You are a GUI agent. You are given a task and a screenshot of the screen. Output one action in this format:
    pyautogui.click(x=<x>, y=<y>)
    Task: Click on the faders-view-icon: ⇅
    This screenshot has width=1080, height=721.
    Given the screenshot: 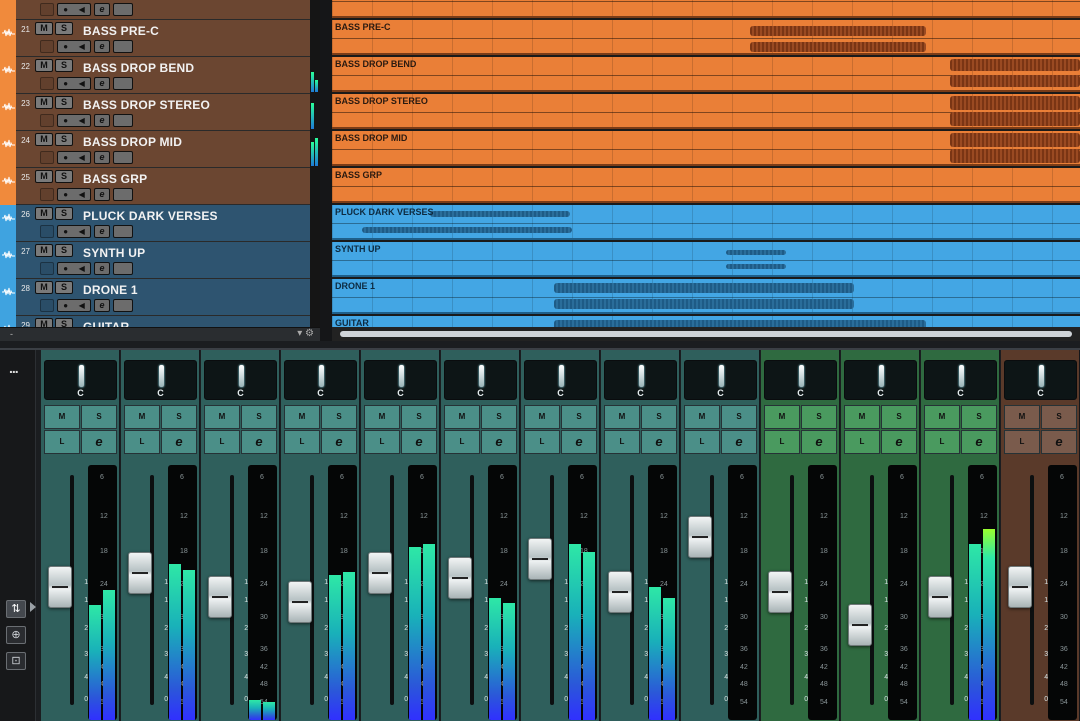 What is the action you would take?
    pyautogui.click(x=16, y=609)
    